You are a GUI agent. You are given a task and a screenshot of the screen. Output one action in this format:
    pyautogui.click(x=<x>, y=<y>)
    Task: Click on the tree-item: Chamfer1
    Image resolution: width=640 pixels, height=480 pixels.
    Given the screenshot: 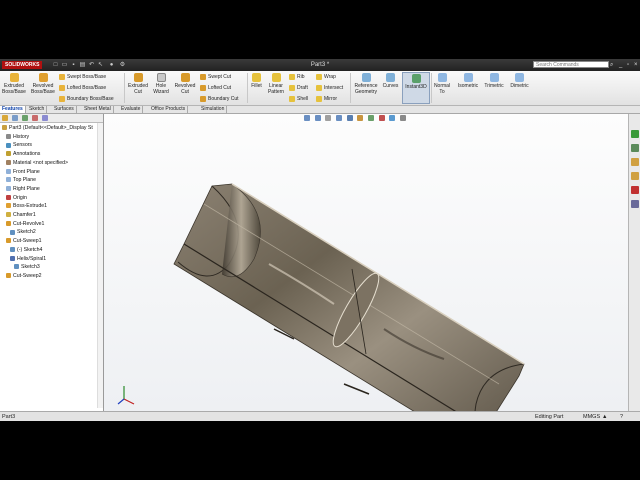 What is the action you would take?
    pyautogui.click(x=21, y=215)
    